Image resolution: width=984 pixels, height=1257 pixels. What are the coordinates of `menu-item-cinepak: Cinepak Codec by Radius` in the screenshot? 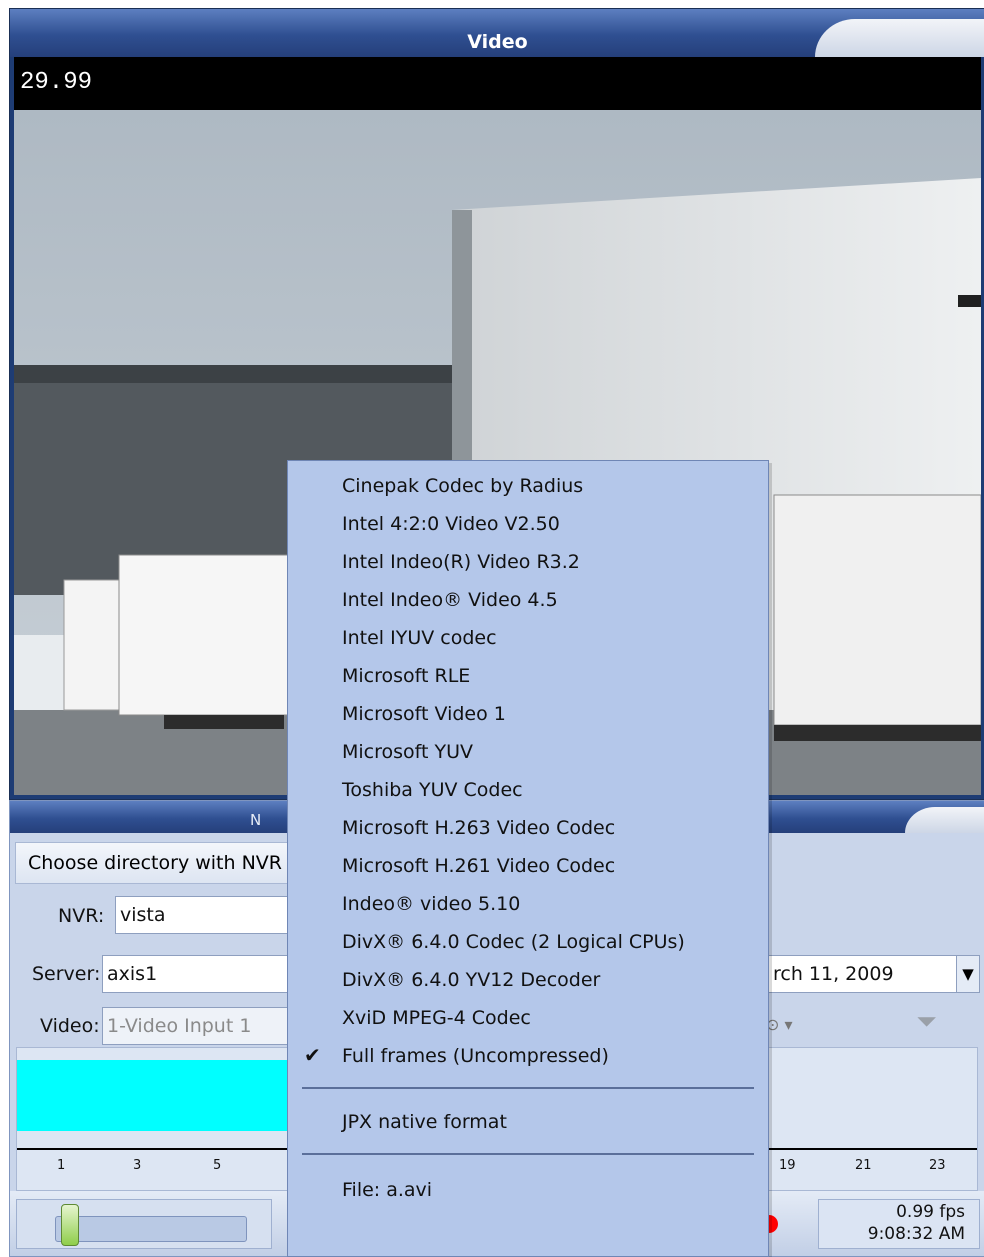 It's located at (462, 486).